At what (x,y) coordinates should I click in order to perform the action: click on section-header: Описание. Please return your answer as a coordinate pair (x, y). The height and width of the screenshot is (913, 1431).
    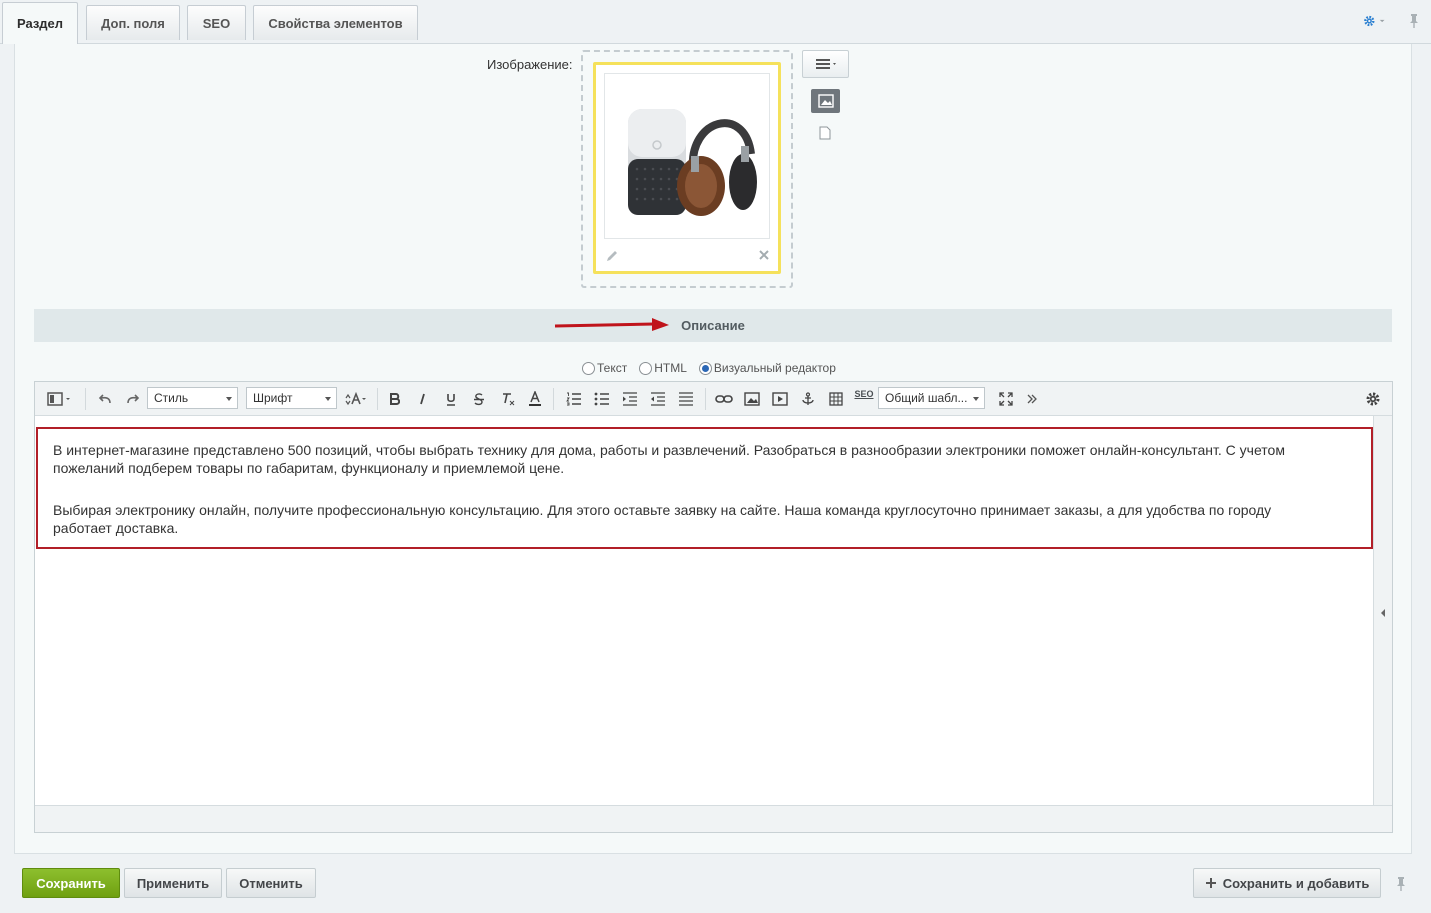
    Looking at the image, I should click on (713, 325).